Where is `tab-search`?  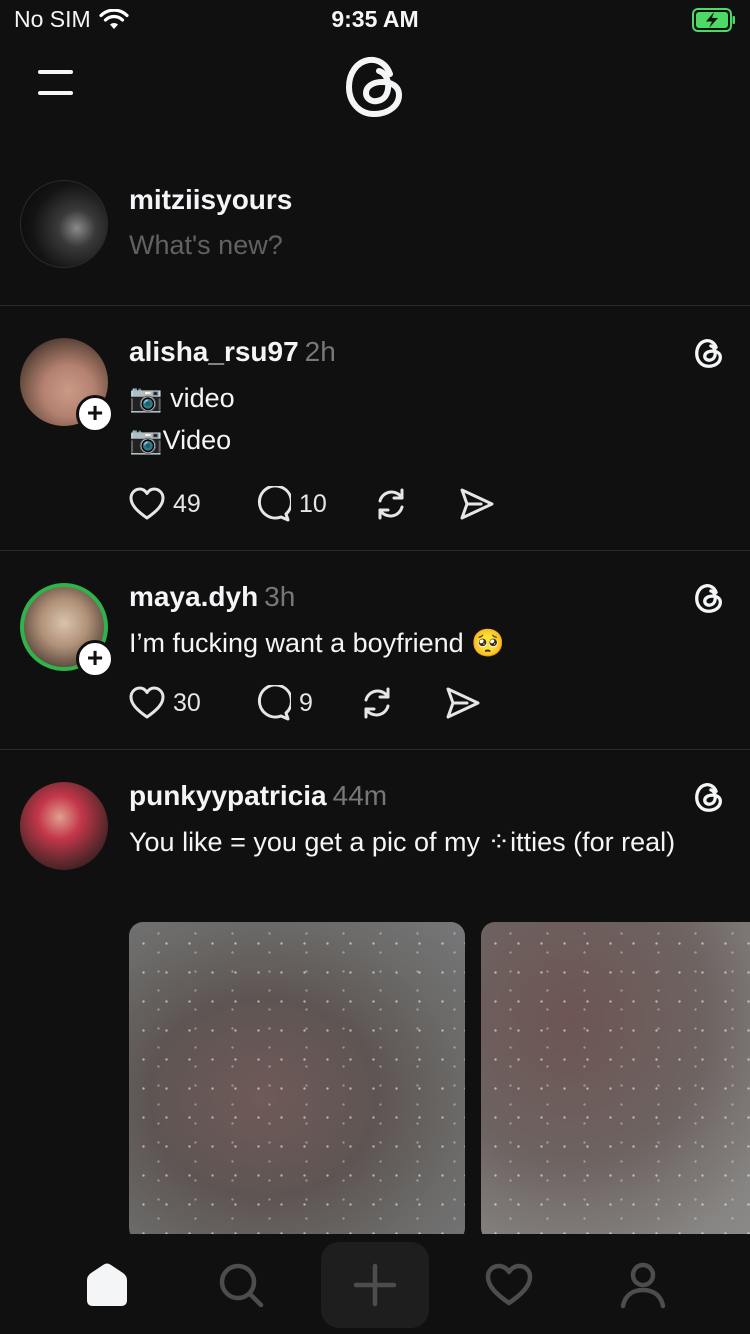 tab-search is located at coordinates (241, 1285).